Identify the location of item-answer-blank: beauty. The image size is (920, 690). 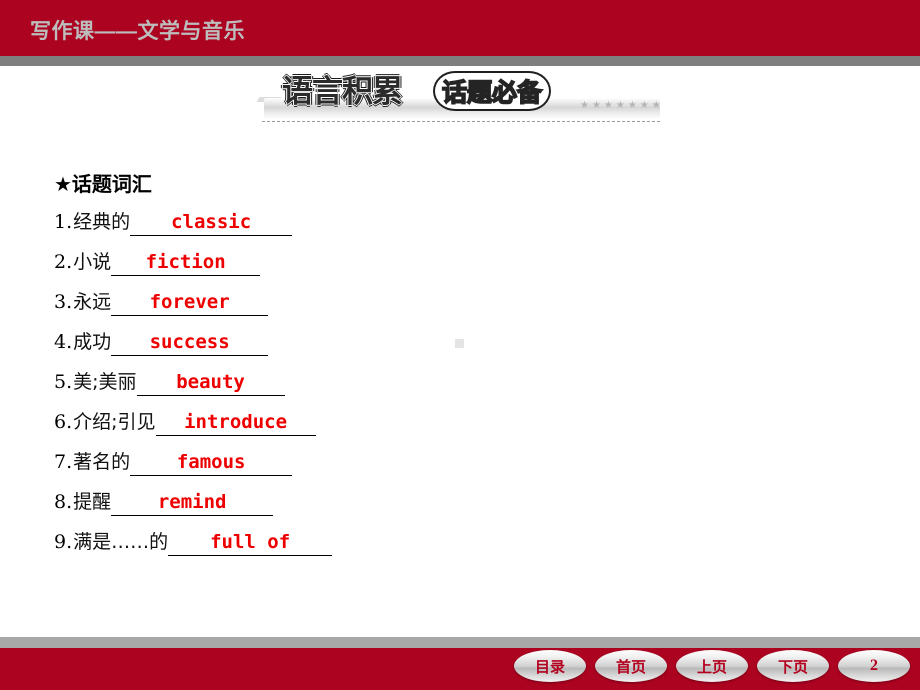
(210, 383).